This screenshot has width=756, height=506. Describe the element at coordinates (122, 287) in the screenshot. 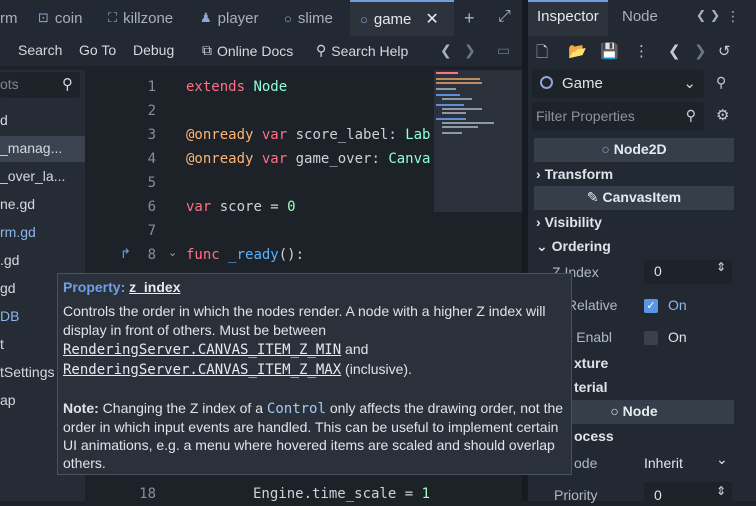

I see `tooltip-title: Property: z_index` at that location.